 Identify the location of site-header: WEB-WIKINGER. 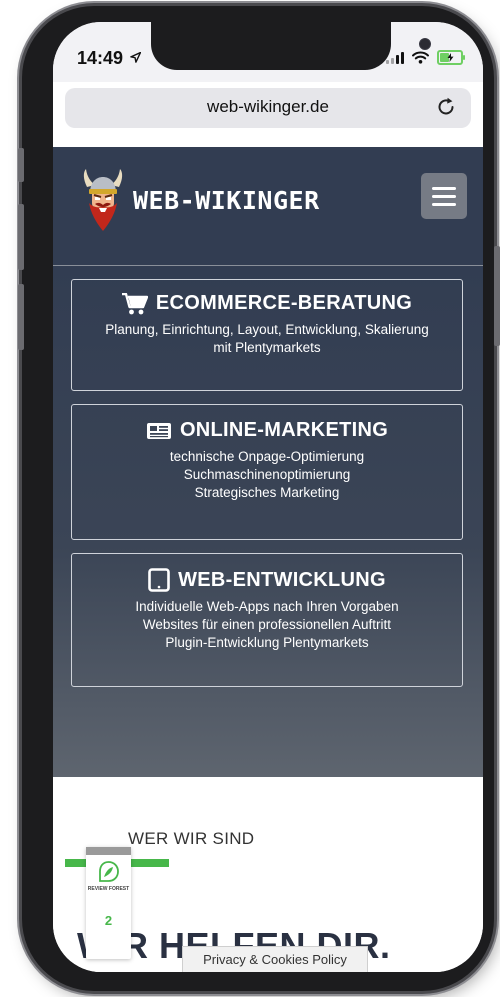
(268, 206).